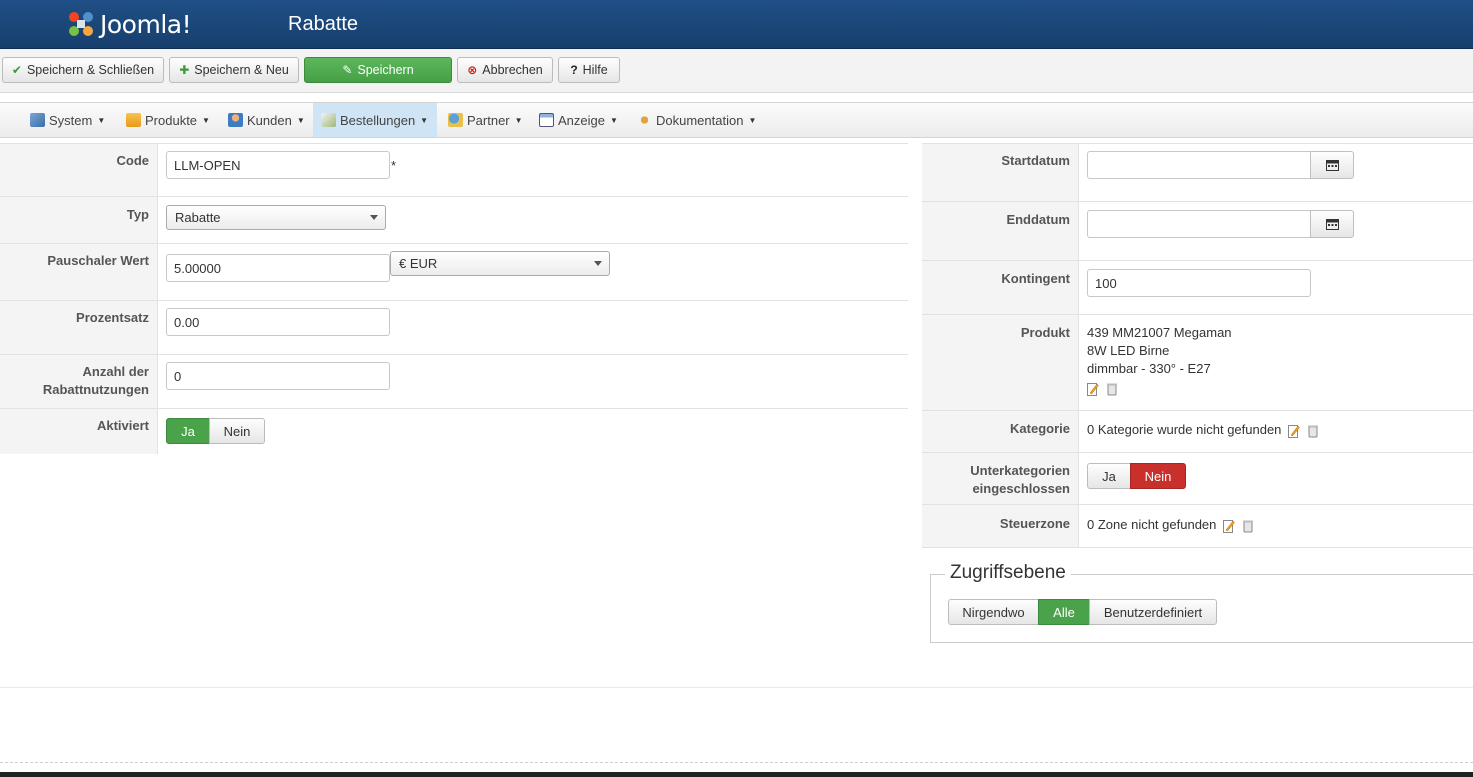 The width and height of the screenshot is (1473, 777). What do you see at coordinates (485, 120) in the screenshot?
I see `menu-partner: Partner ▼` at bounding box center [485, 120].